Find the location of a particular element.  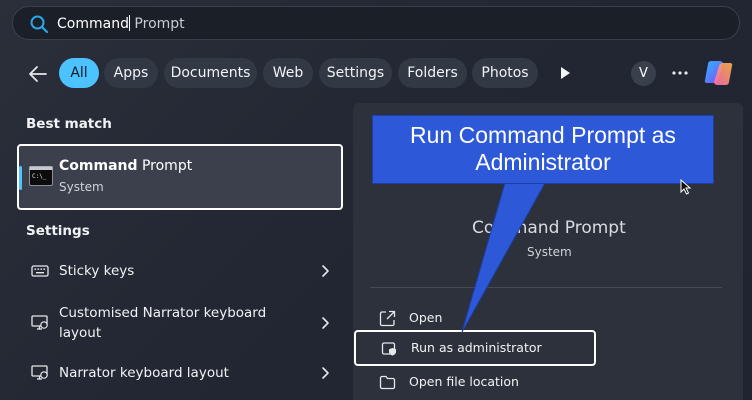

best-match-title-rest: Prompt is located at coordinates (165, 166).